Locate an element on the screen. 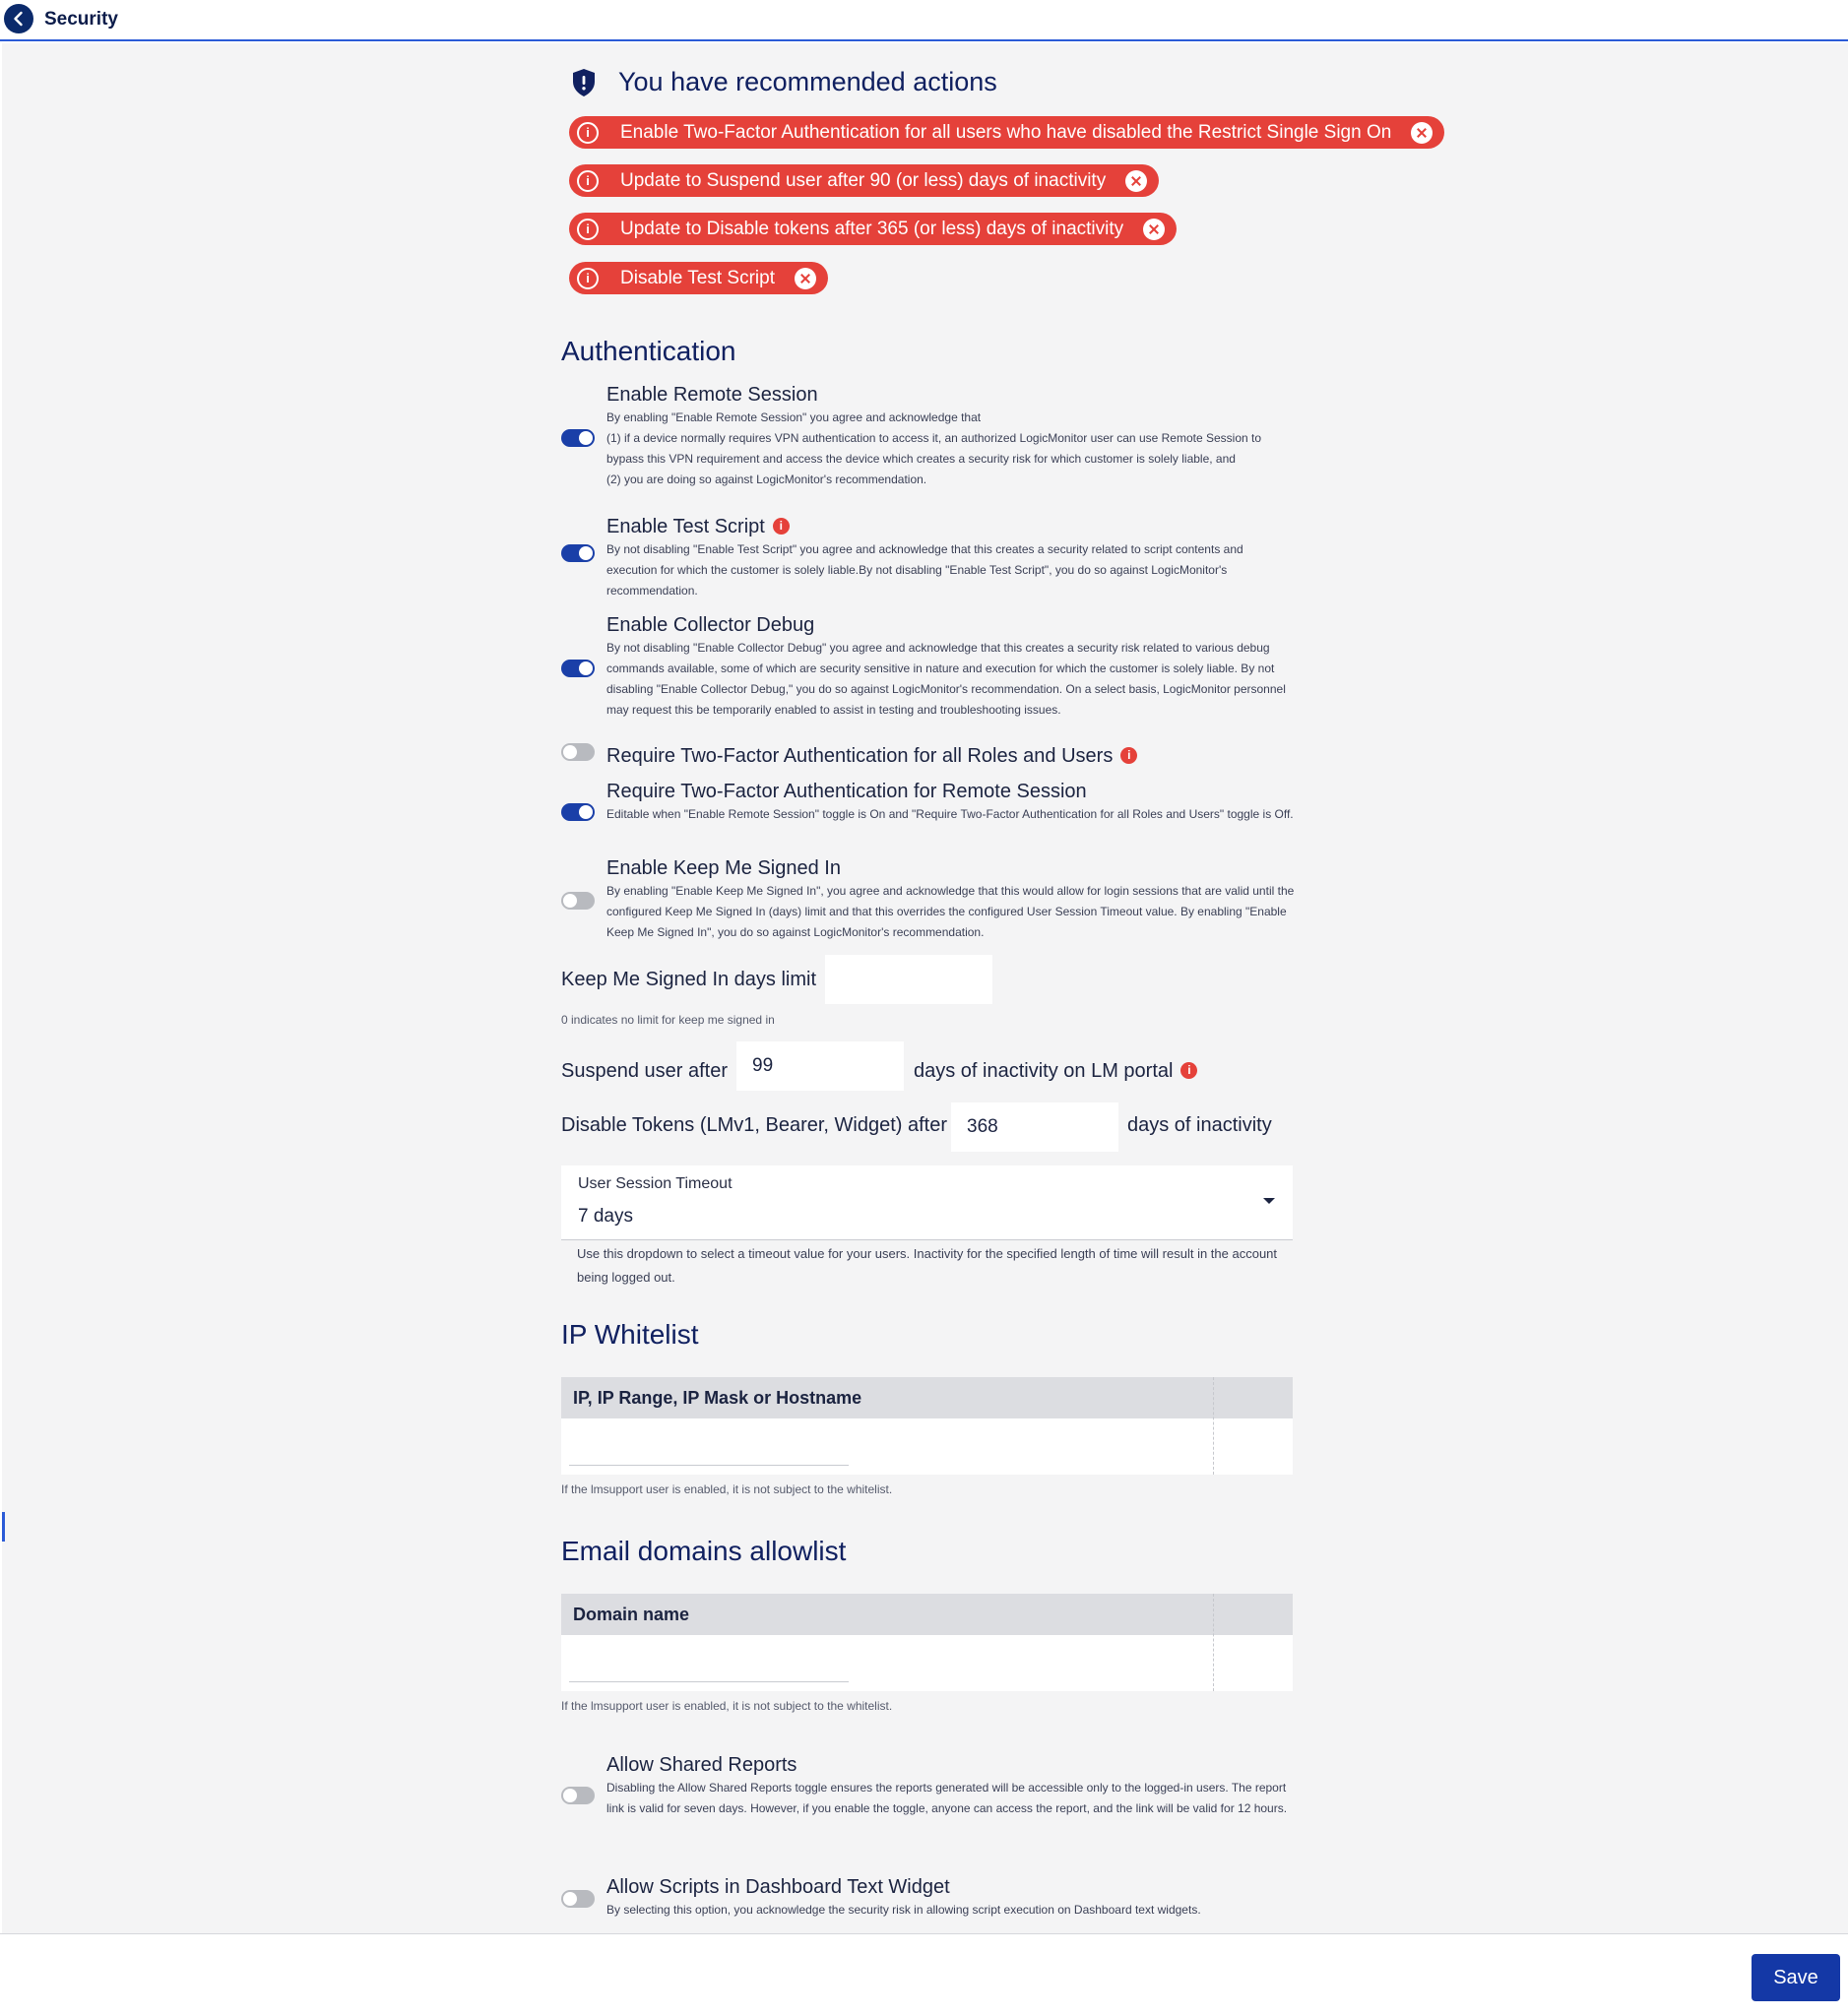  suspend-user-prefix: Suspend user after is located at coordinates (644, 1071).